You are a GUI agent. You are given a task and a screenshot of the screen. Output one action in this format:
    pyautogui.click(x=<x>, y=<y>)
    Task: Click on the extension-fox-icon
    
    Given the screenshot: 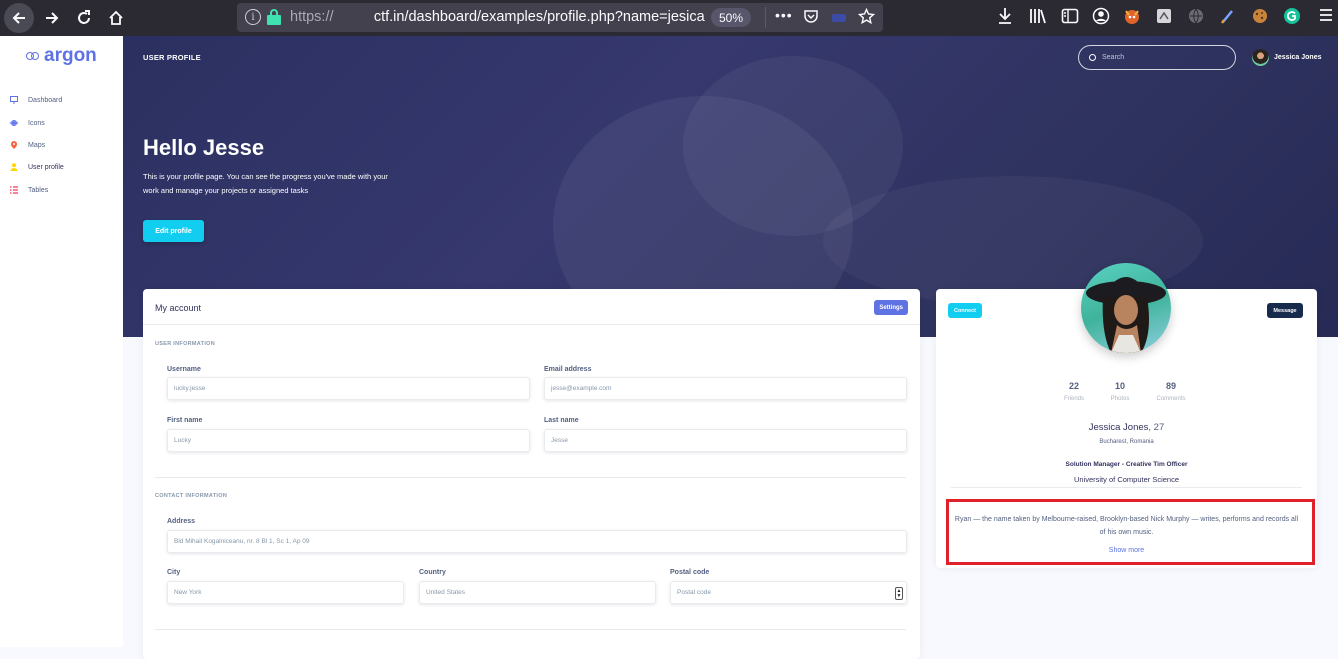 What is the action you would take?
    pyautogui.click(x=1132, y=18)
    